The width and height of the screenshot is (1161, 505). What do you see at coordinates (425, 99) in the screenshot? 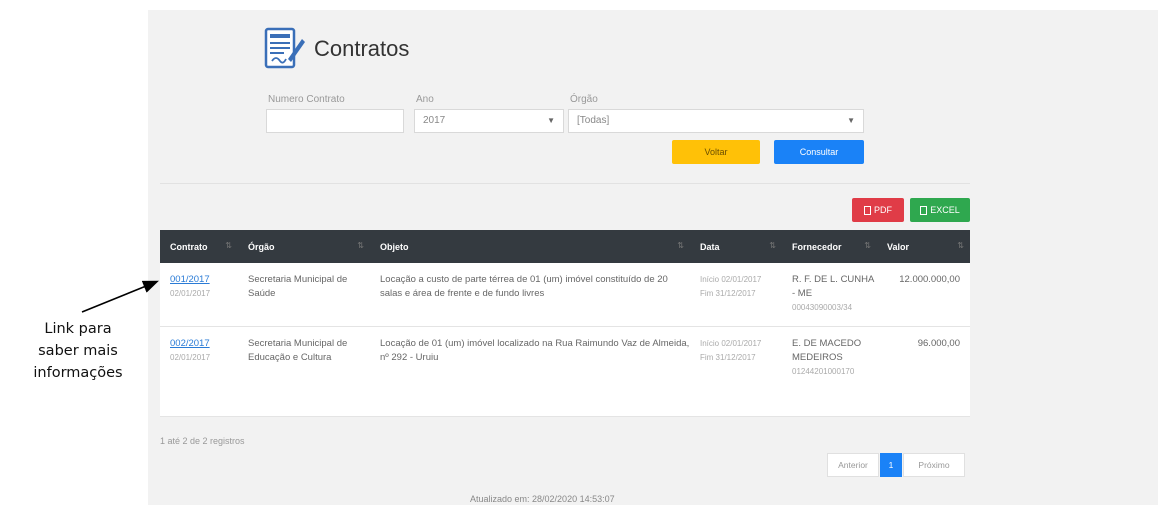
I see `ano-label: Ano` at bounding box center [425, 99].